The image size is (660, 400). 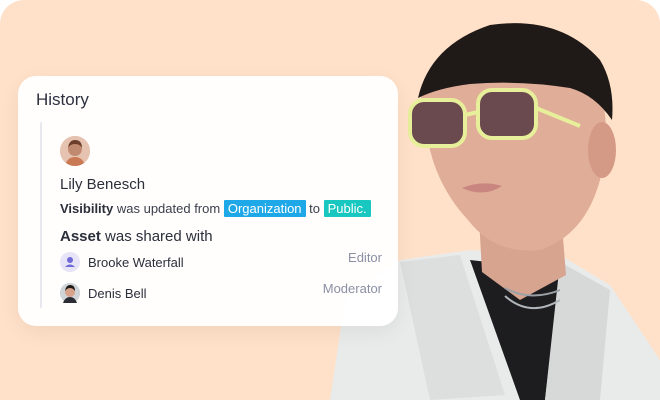 I want to click on author-photo-avatar, so click(x=75, y=151).